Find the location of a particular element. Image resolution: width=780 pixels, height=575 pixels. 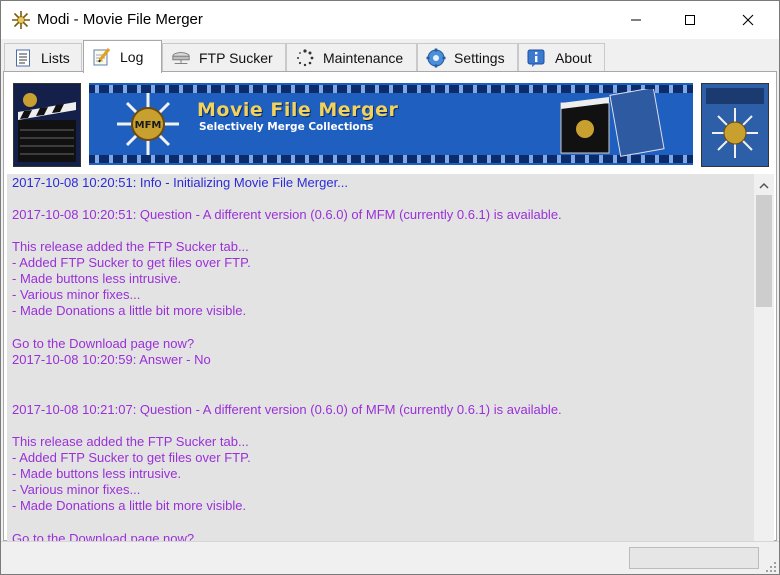

tab-label: Maintenance is located at coordinates (363, 57).